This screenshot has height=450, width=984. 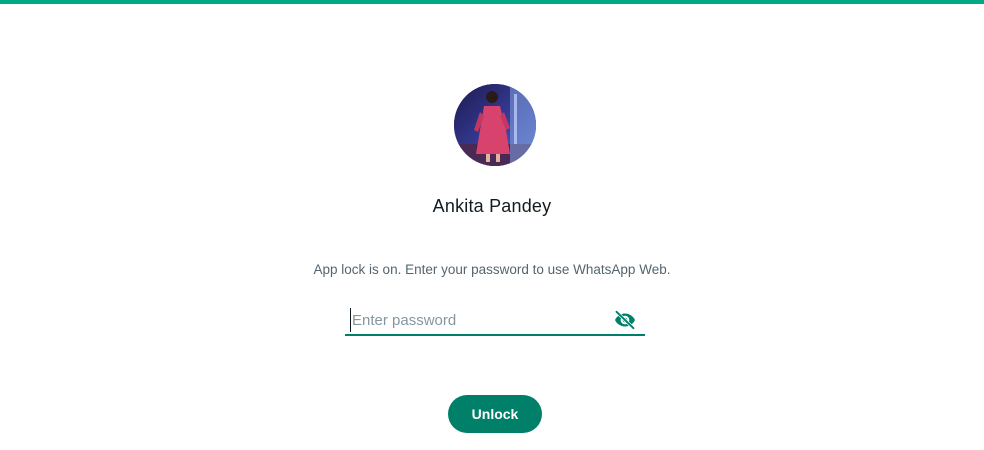 What do you see at coordinates (492, 206) in the screenshot?
I see `profile-name: Ankita Pandey` at bounding box center [492, 206].